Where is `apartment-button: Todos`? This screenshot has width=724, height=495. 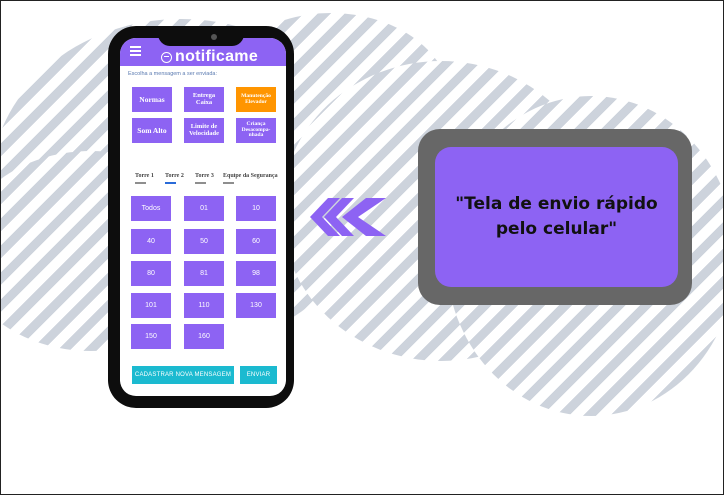 apartment-button: Todos is located at coordinates (151, 208).